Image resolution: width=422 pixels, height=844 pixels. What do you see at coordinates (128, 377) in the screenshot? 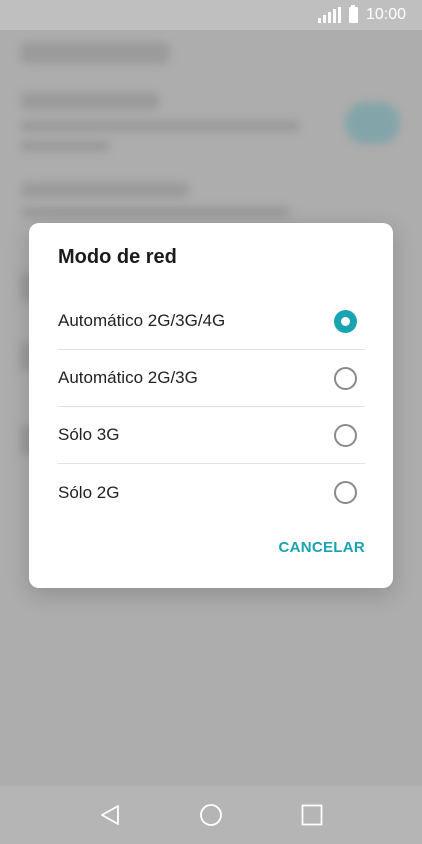
I see `option-label: Automático 2G/3G` at bounding box center [128, 377].